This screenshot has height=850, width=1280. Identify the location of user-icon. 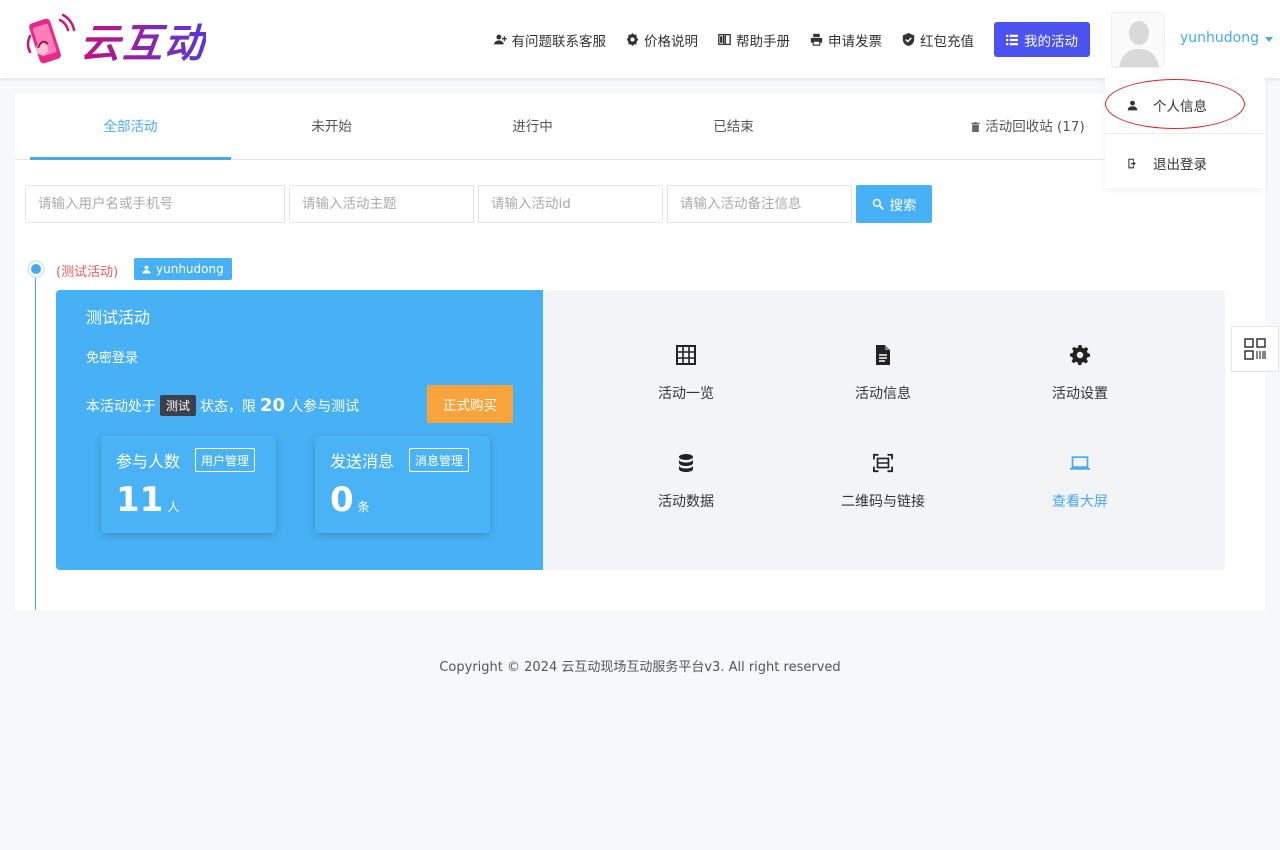
(146, 269).